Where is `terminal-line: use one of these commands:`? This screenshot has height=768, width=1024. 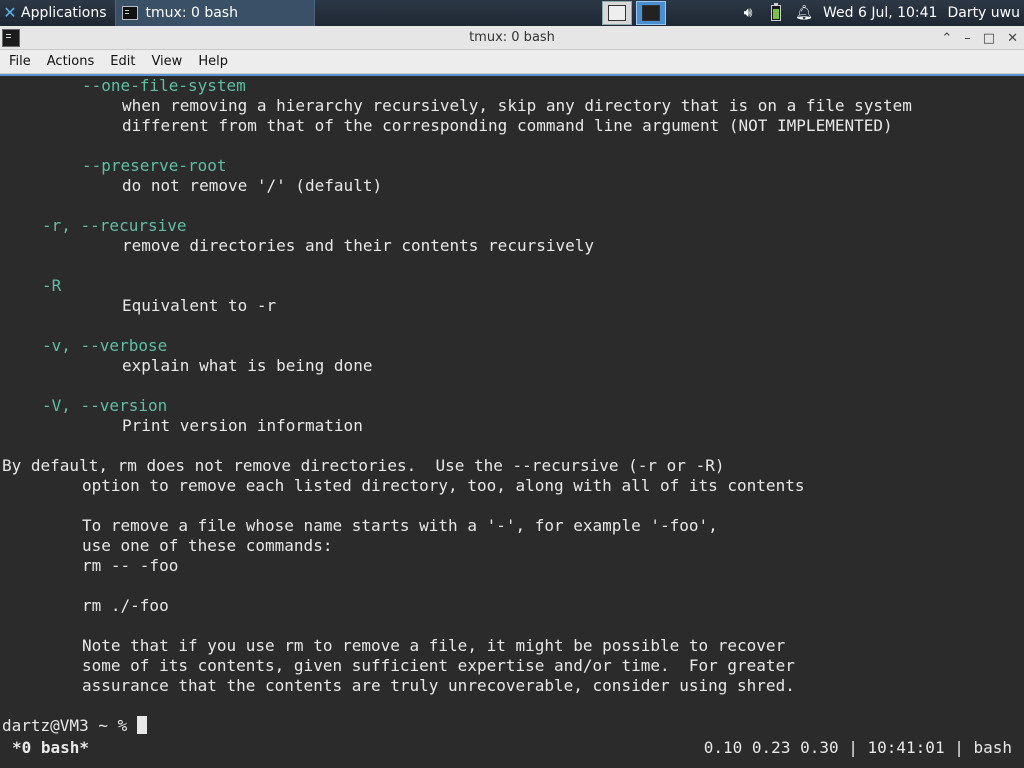
terminal-line: use one of these commands: is located at coordinates (207, 545).